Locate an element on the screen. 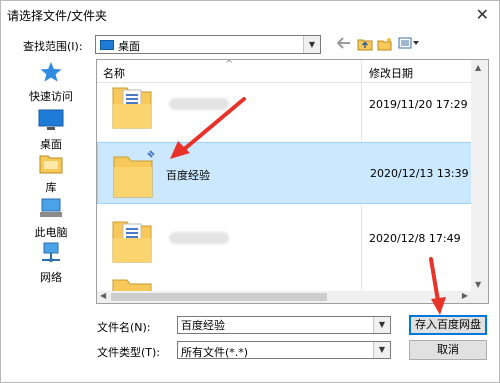  scroll-thumb is located at coordinates (219, 297).